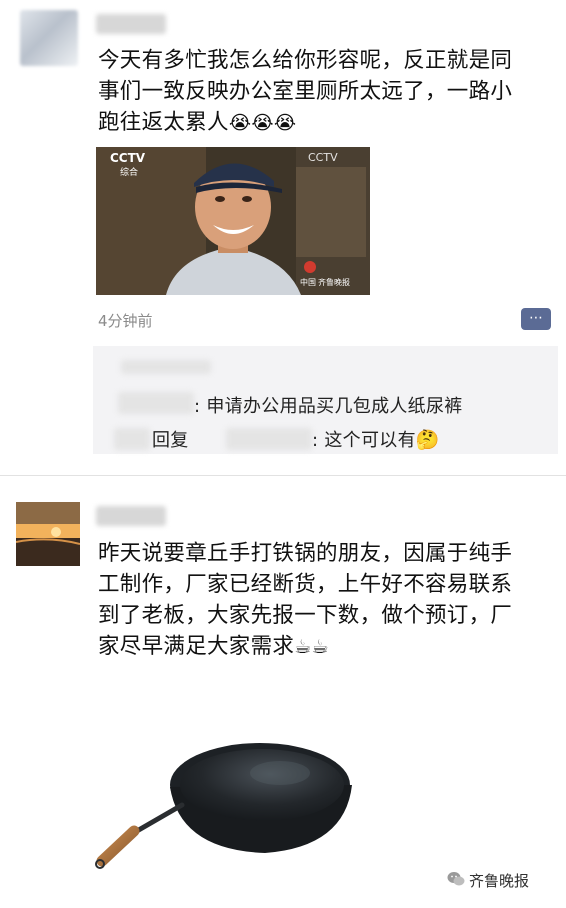 Image resolution: width=566 pixels, height=908 pixels. I want to click on commenter2-name, so click(132, 439).